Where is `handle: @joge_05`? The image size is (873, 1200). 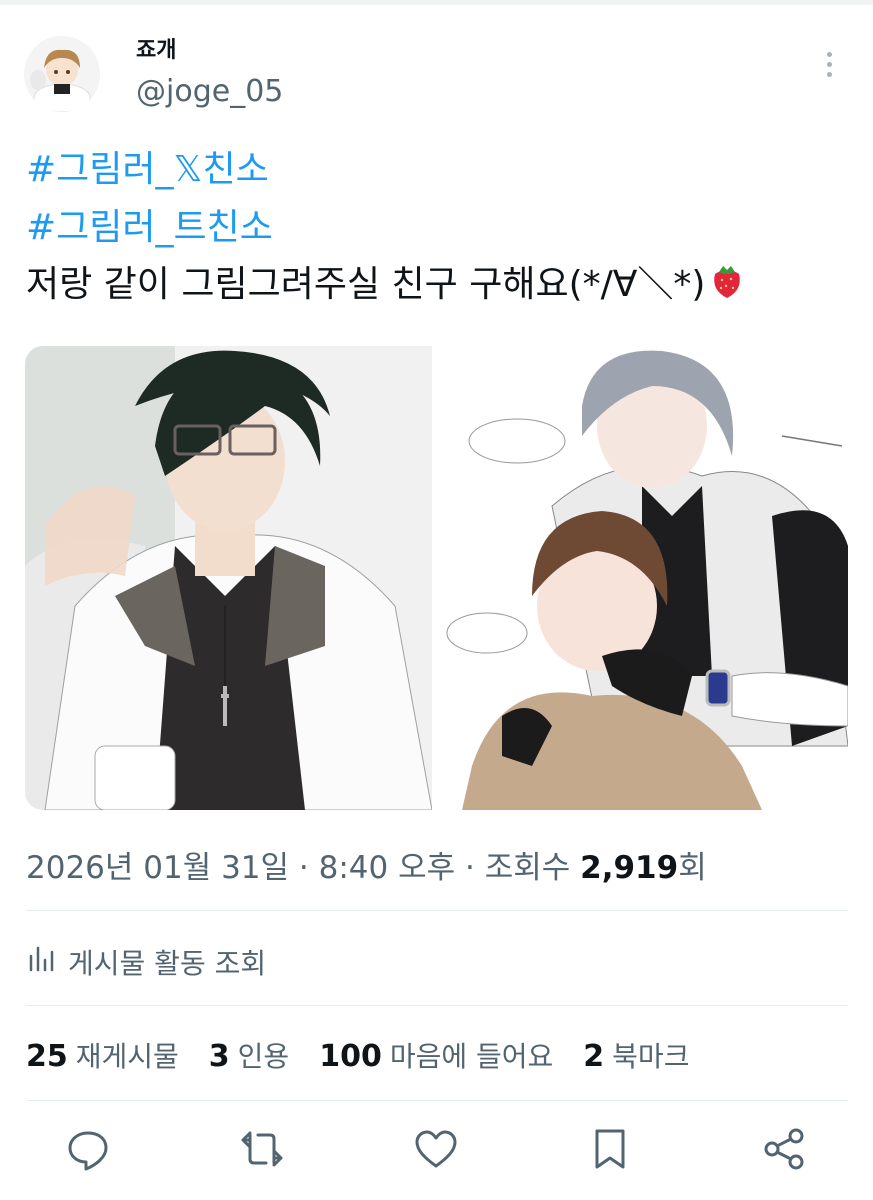
handle: @joge_05 is located at coordinates (209, 91).